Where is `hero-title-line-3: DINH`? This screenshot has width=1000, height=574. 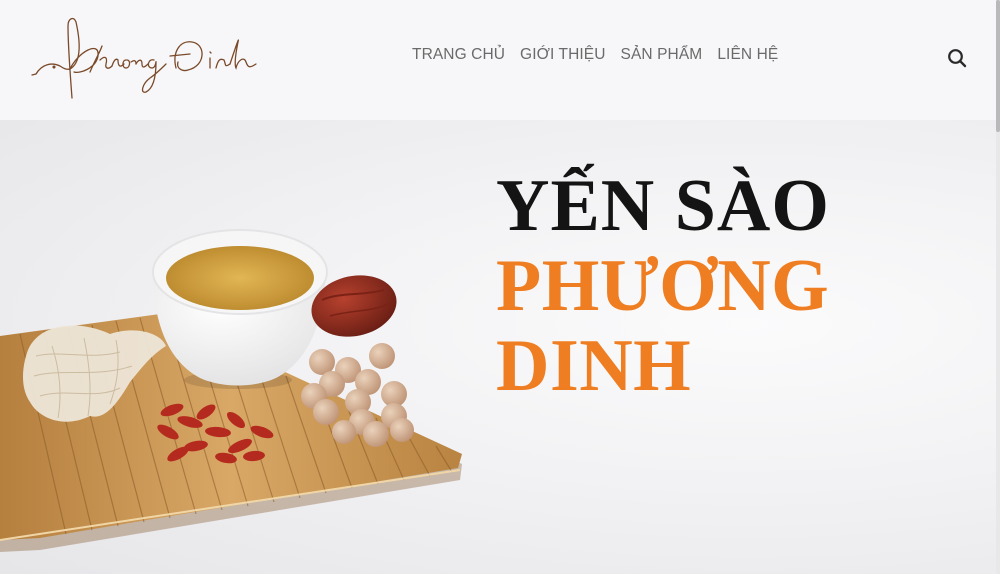
hero-title-line-3: DINH is located at coordinates (594, 366).